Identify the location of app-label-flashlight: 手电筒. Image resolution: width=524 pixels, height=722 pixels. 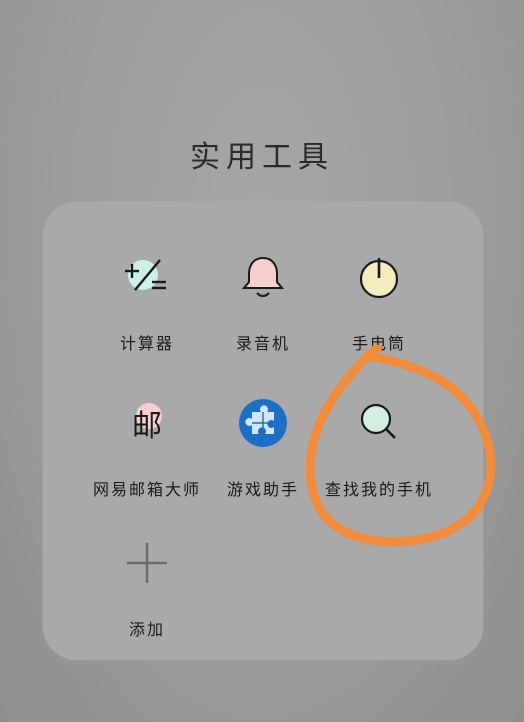
(378, 343).